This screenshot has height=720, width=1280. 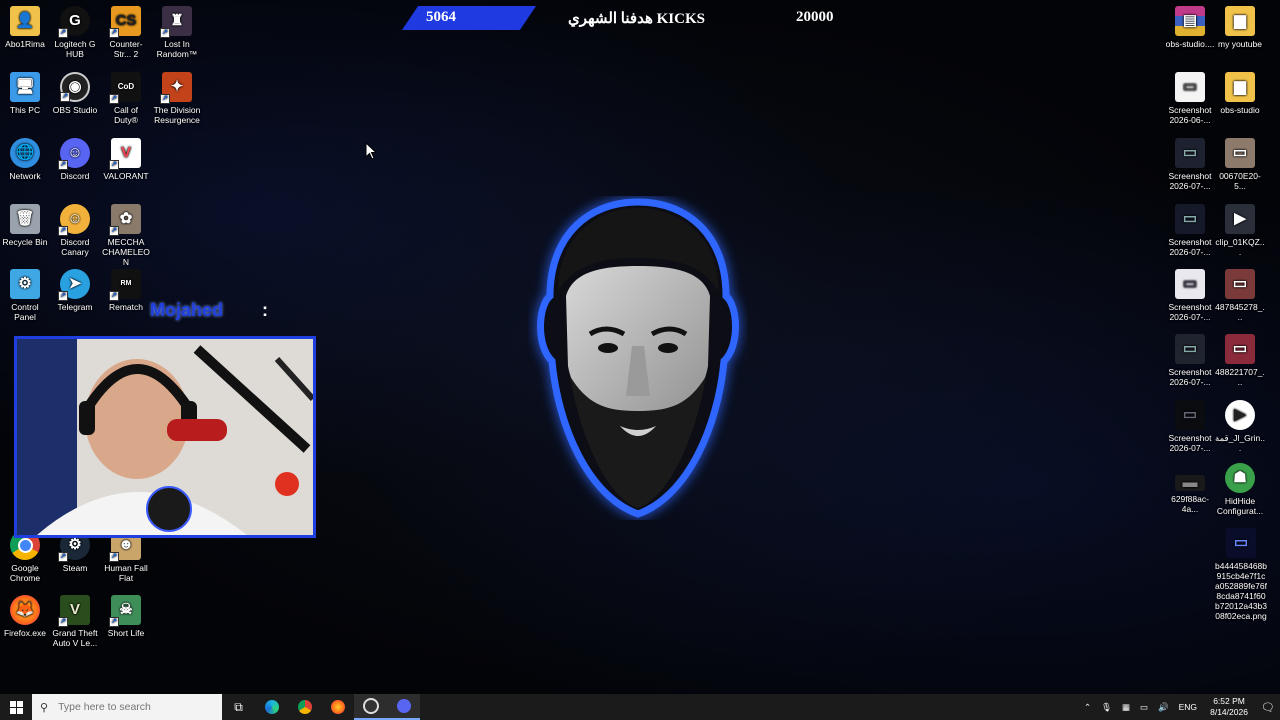 What do you see at coordinates (75, 290) in the screenshot?
I see `desktop-icon-telegram: ➤ ↗ Telegram` at bounding box center [75, 290].